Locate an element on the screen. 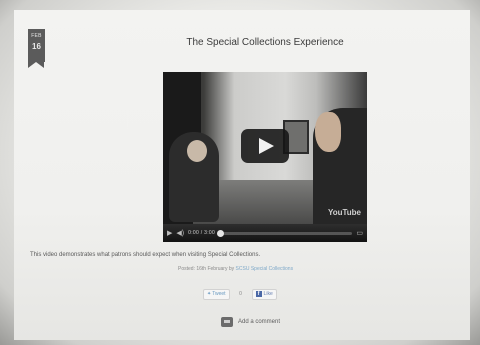 The height and width of the screenshot is (345, 480). date-day: 16 is located at coordinates (36, 46).